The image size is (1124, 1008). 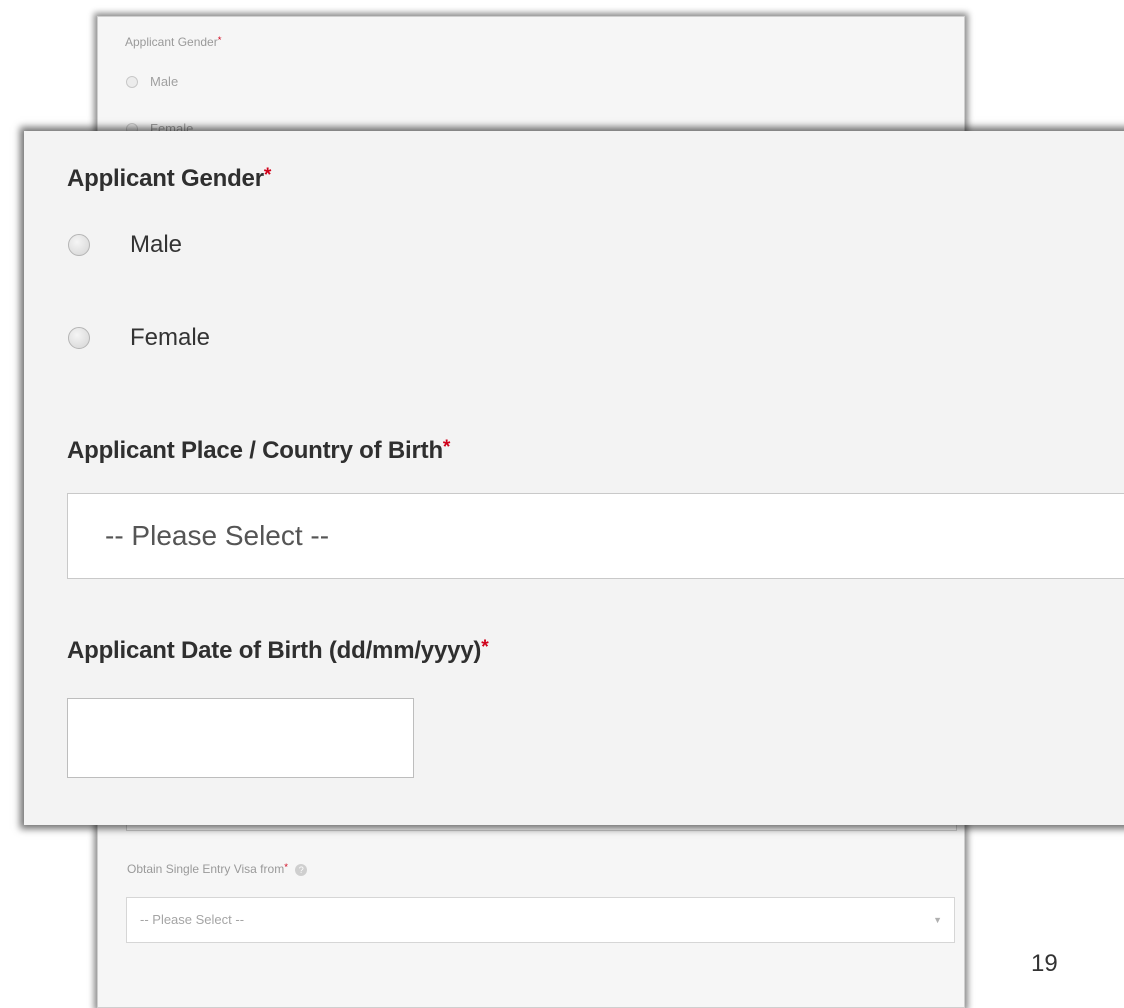 I want to click on bg-visa-label: Obtain Single Entry Visa from* ?, so click(x=217, y=869).